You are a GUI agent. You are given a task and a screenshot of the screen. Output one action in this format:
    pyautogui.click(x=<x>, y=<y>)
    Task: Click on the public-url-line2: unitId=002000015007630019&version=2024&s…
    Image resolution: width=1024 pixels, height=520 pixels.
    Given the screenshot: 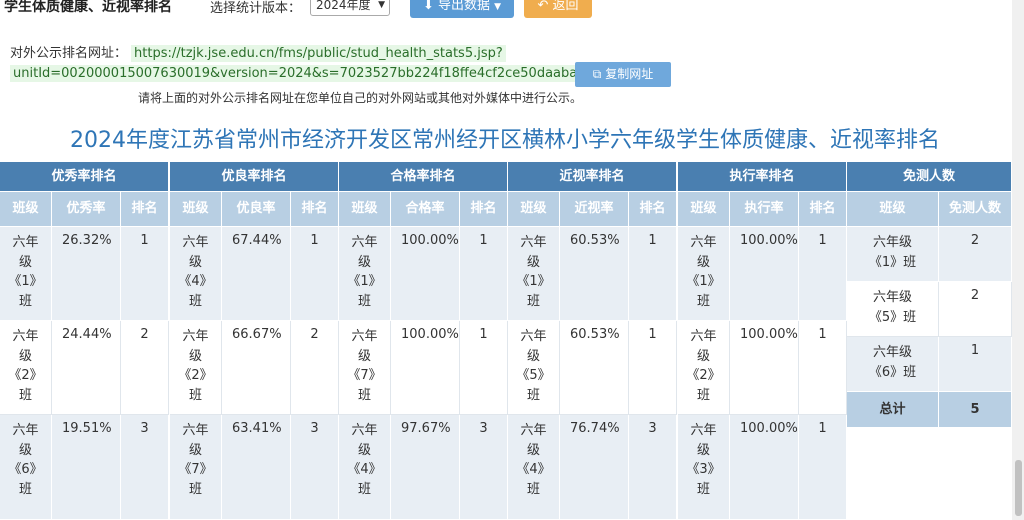 What is the action you would take?
    pyautogui.click(x=299, y=73)
    